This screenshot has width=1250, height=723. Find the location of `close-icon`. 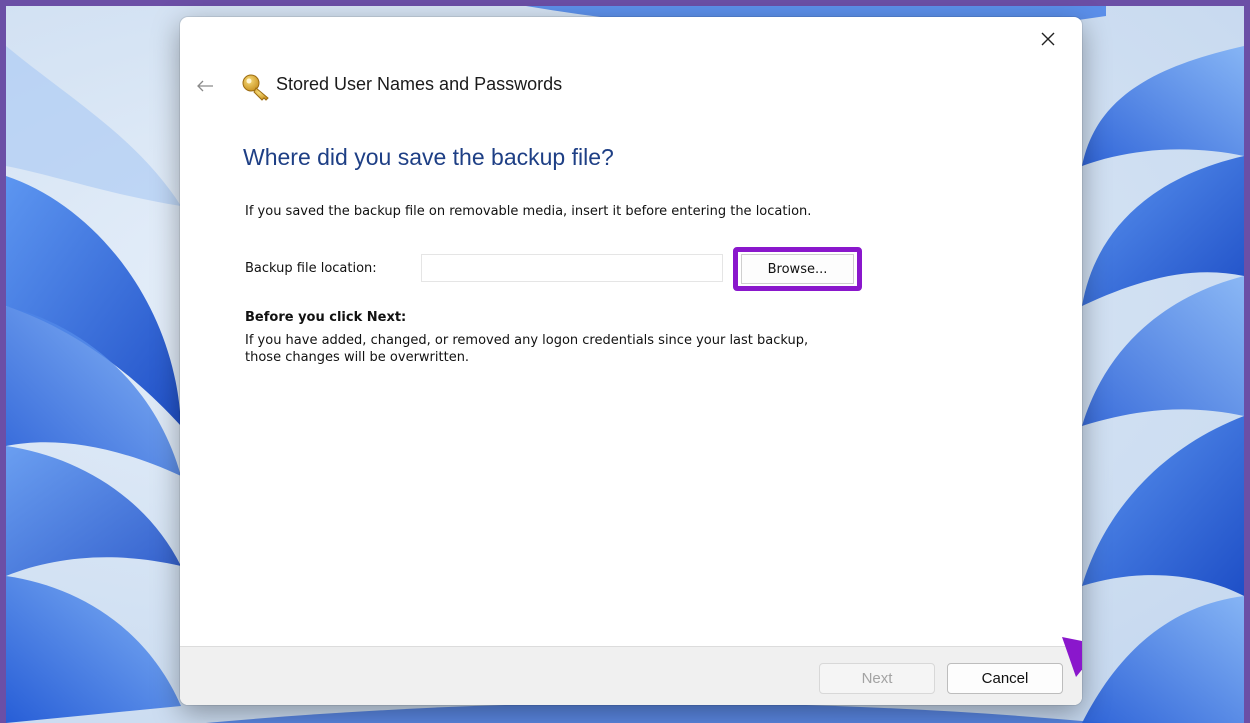

close-icon is located at coordinates (1048, 39).